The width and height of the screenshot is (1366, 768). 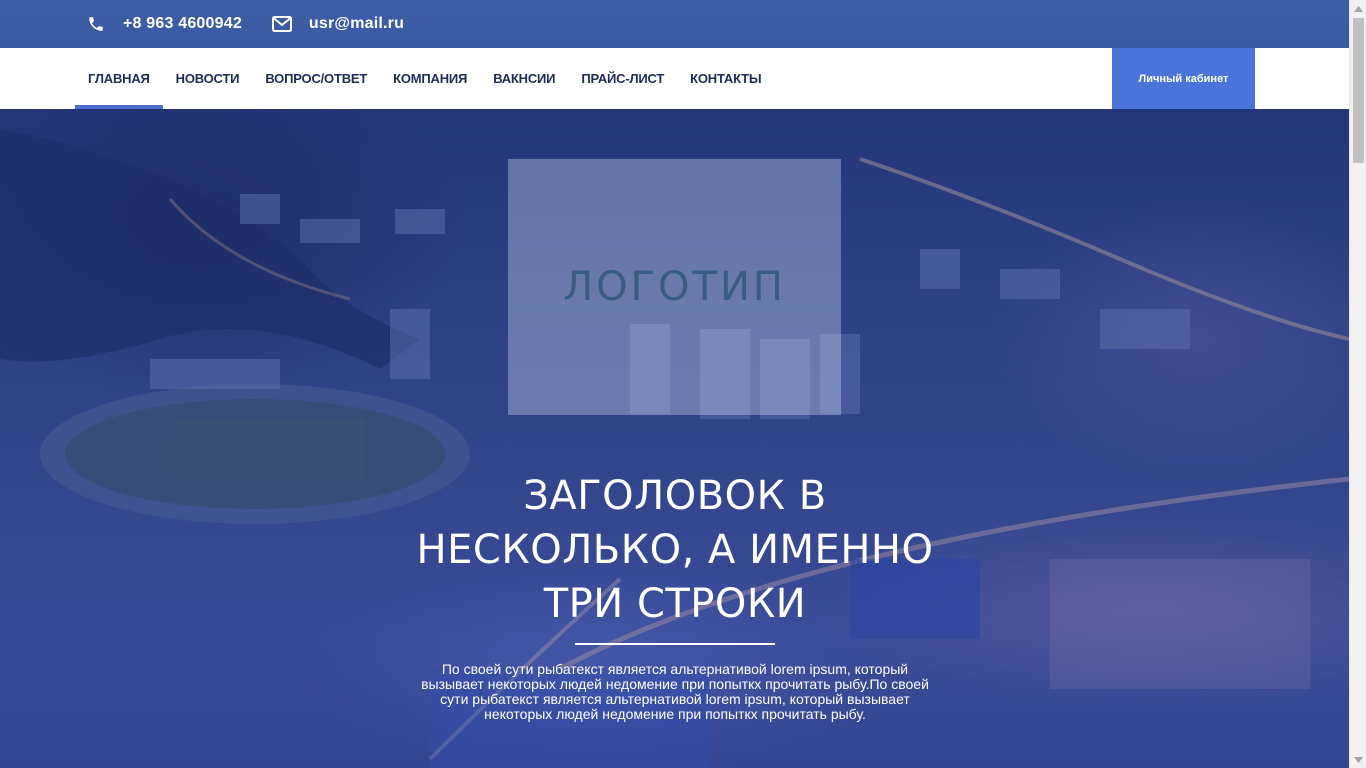 What do you see at coordinates (430, 78) in the screenshot?
I see `nav-item-company: КОМПАНИЯ` at bounding box center [430, 78].